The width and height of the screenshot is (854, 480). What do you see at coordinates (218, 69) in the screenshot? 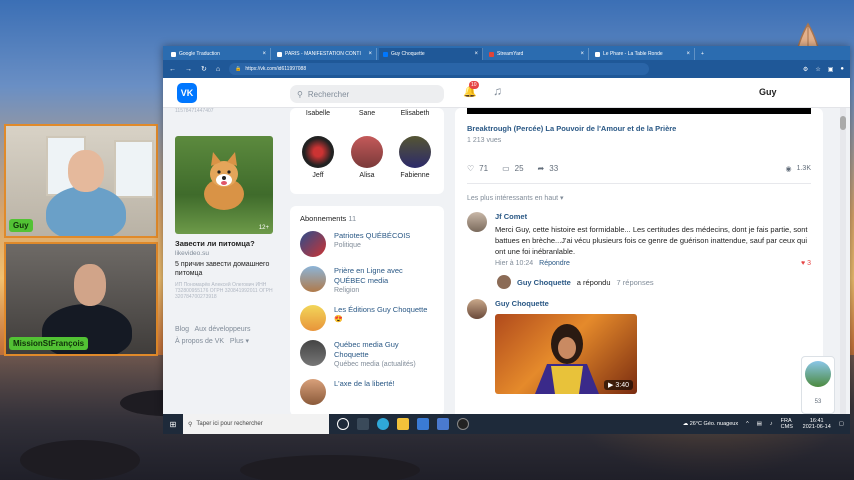
I see `home-icon: ⌂` at bounding box center [218, 69].